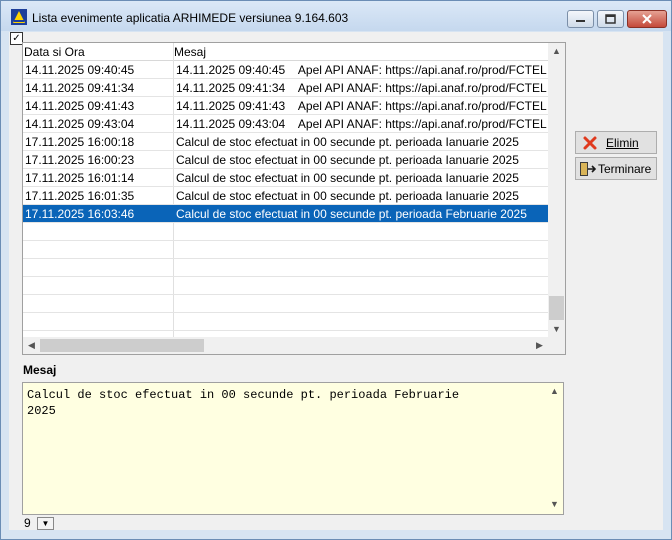 Image resolution: width=672 pixels, height=540 pixels. What do you see at coordinates (80, 160) in the screenshot?
I see `cell-date: 17.11.2025 16:00:23` at bounding box center [80, 160].